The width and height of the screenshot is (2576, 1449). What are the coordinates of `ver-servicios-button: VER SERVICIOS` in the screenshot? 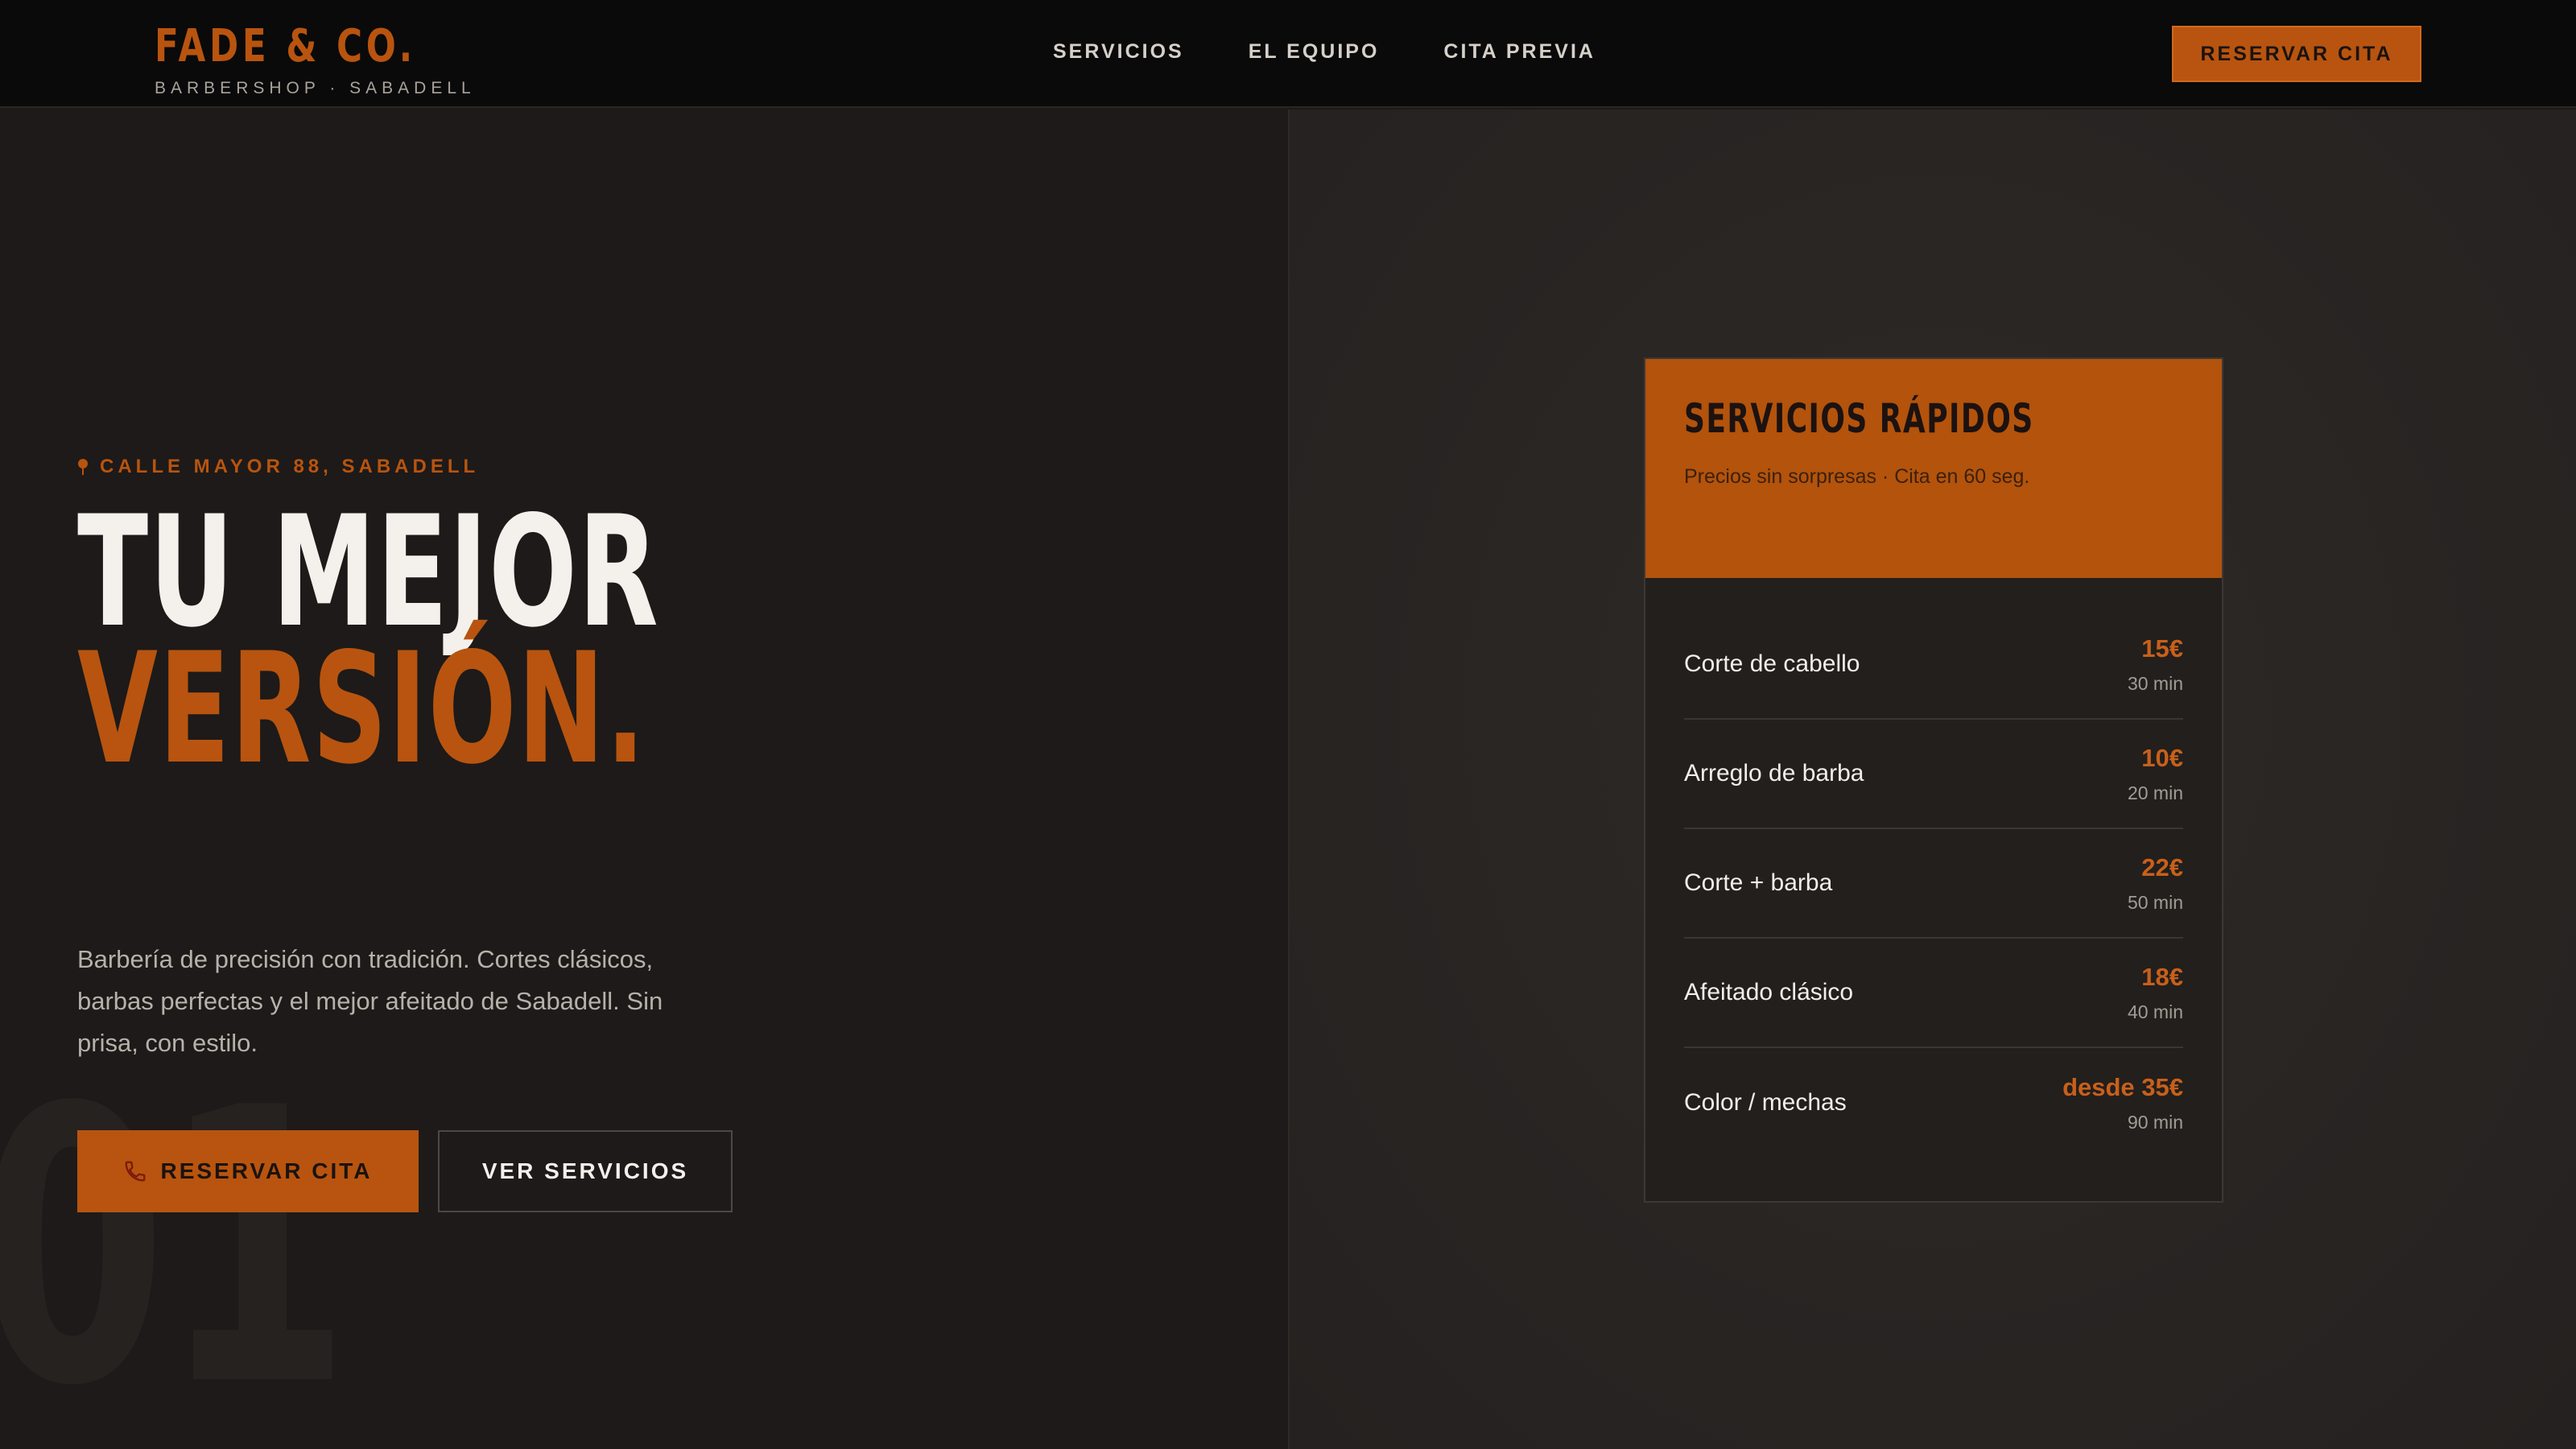 It's located at (585, 1171).